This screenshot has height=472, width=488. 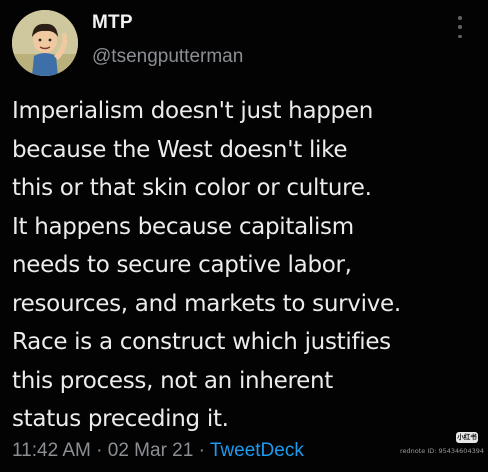 What do you see at coordinates (467, 437) in the screenshot?
I see `watermark-logo: 小红书` at bounding box center [467, 437].